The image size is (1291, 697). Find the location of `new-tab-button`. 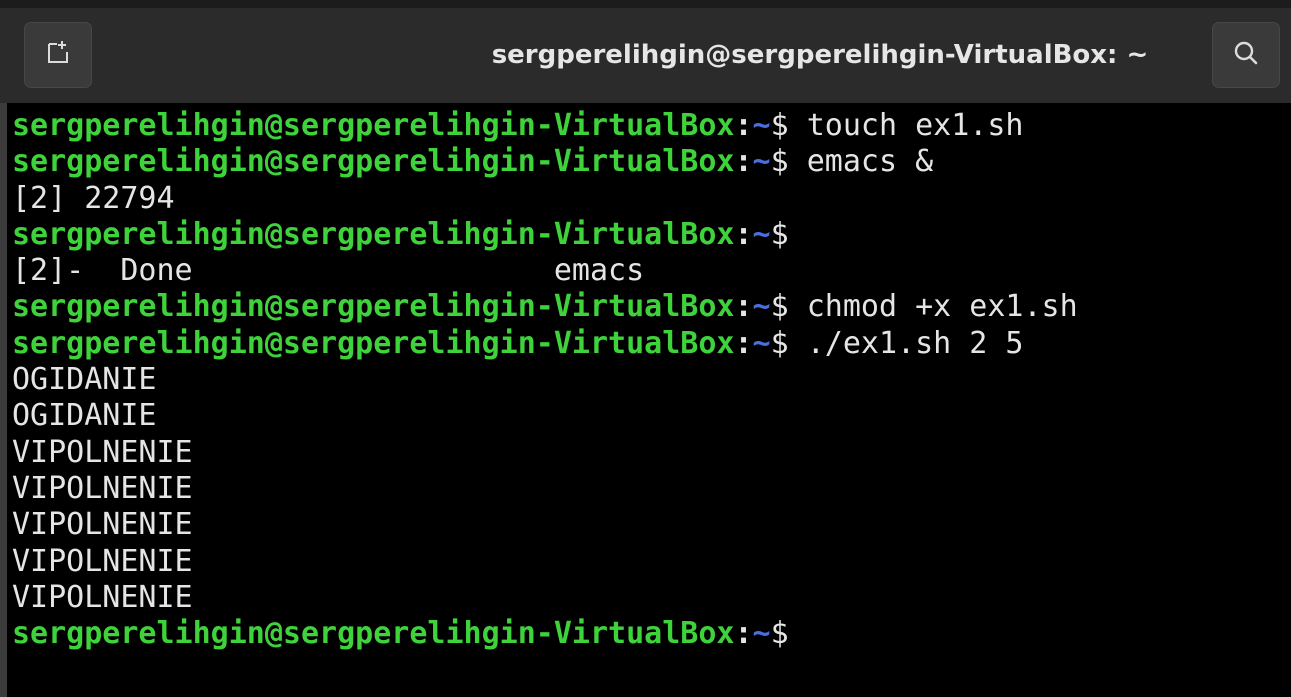

new-tab-button is located at coordinates (58, 55).